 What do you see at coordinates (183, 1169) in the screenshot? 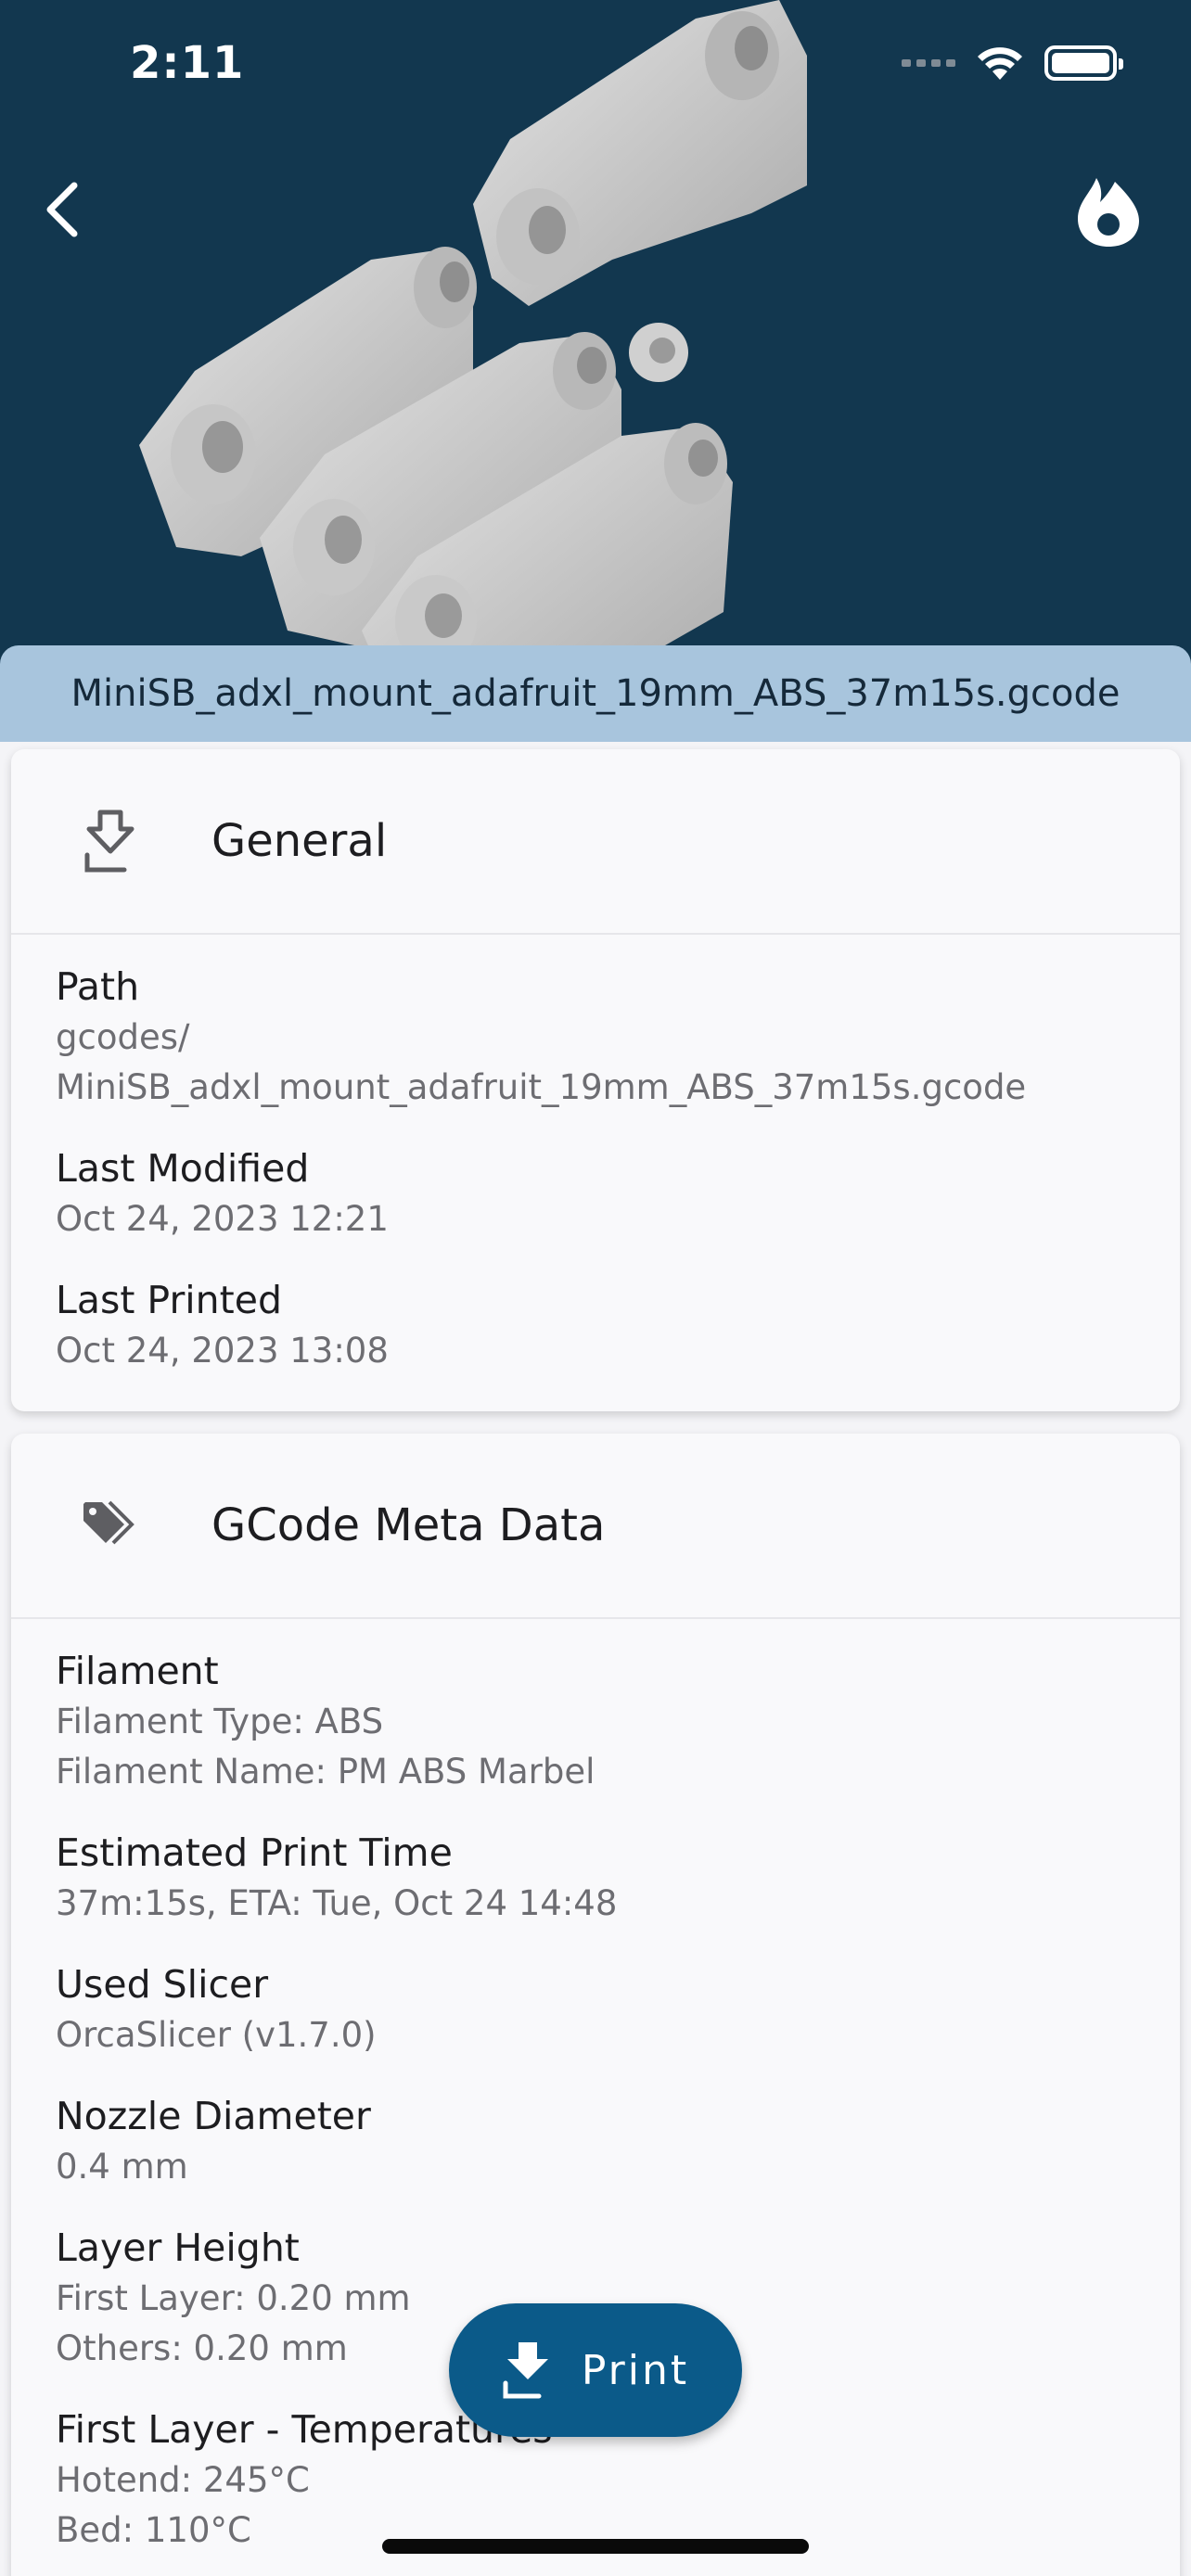
I see `last-modified-label: Last Modified` at bounding box center [183, 1169].